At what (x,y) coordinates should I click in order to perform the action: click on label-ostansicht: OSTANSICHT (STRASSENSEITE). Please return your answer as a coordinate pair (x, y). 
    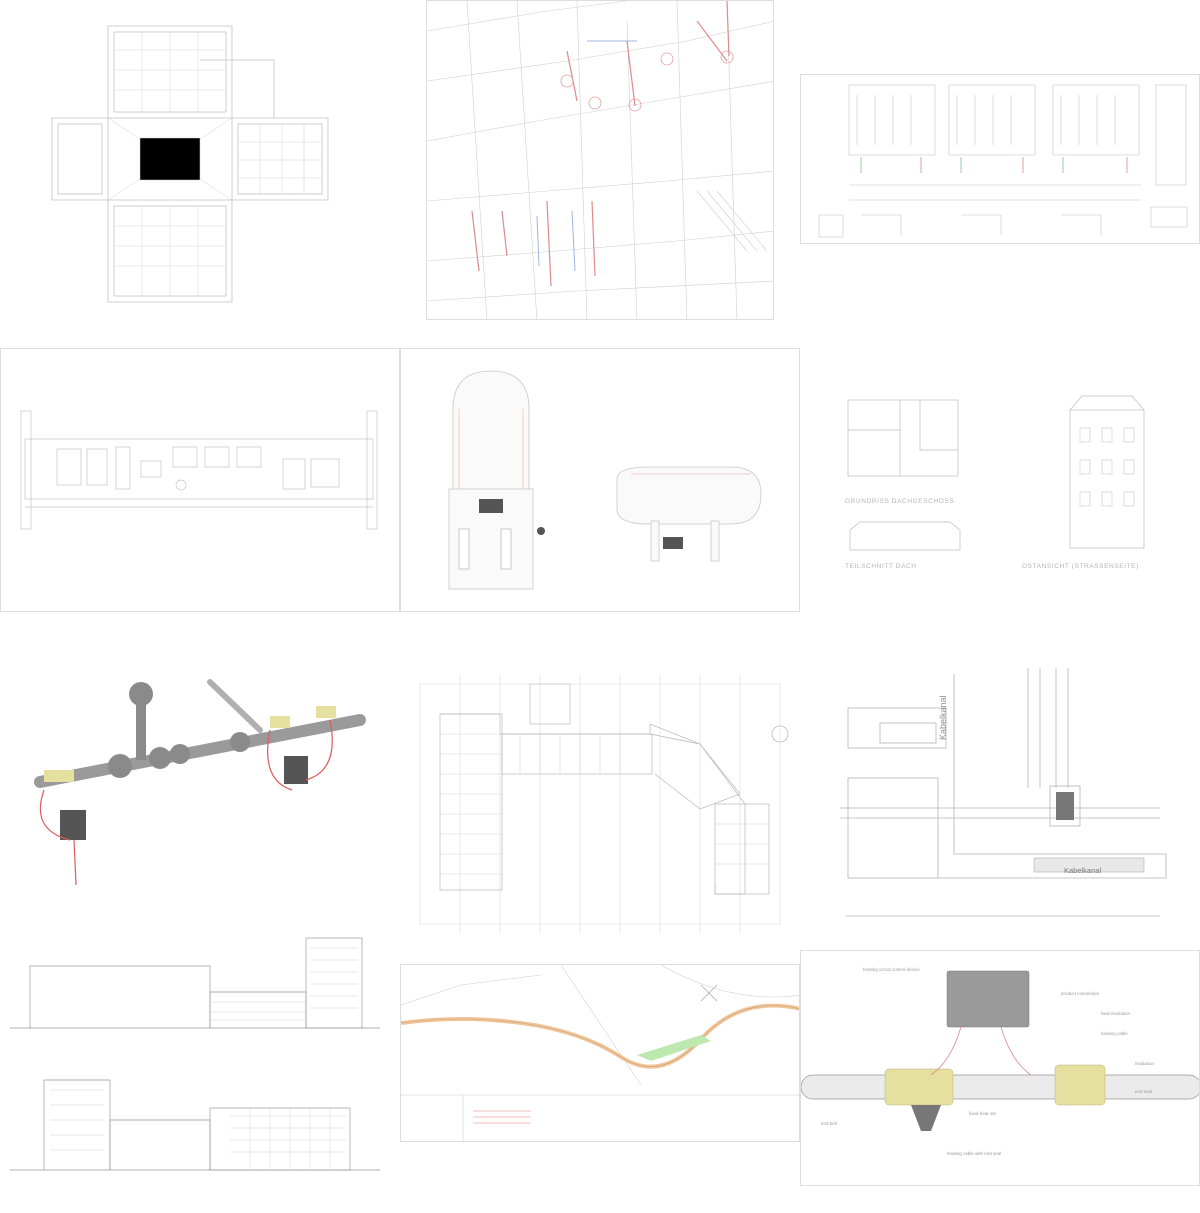
    Looking at the image, I should click on (1080, 566).